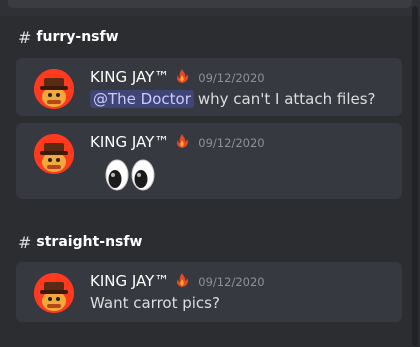 Image resolution: width=420 pixels, height=347 pixels. I want to click on user-mention: @The Doctor, so click(142, 99).